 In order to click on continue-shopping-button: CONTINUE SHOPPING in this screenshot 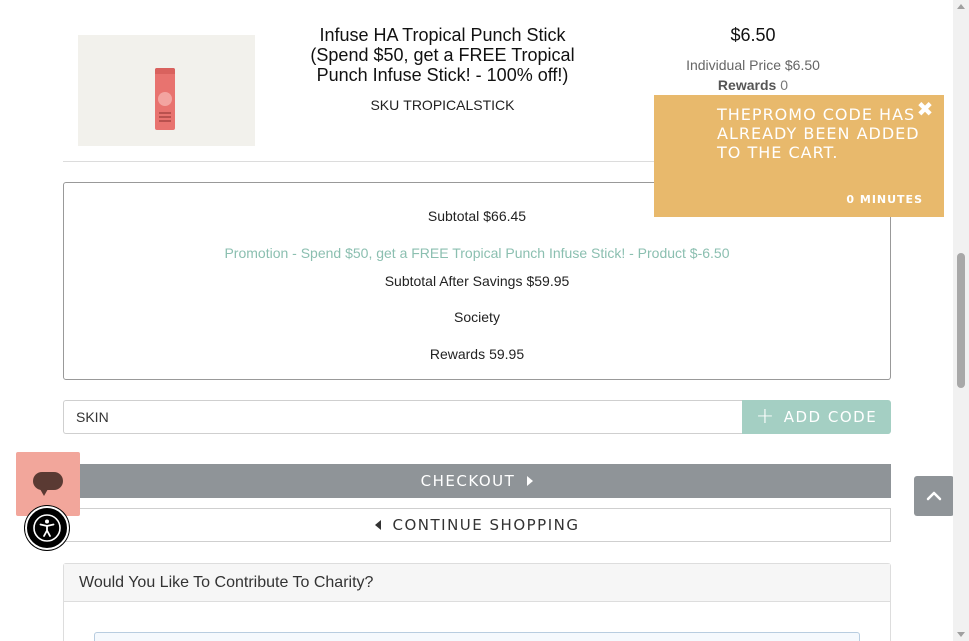, I will do `click(477, 525)`.